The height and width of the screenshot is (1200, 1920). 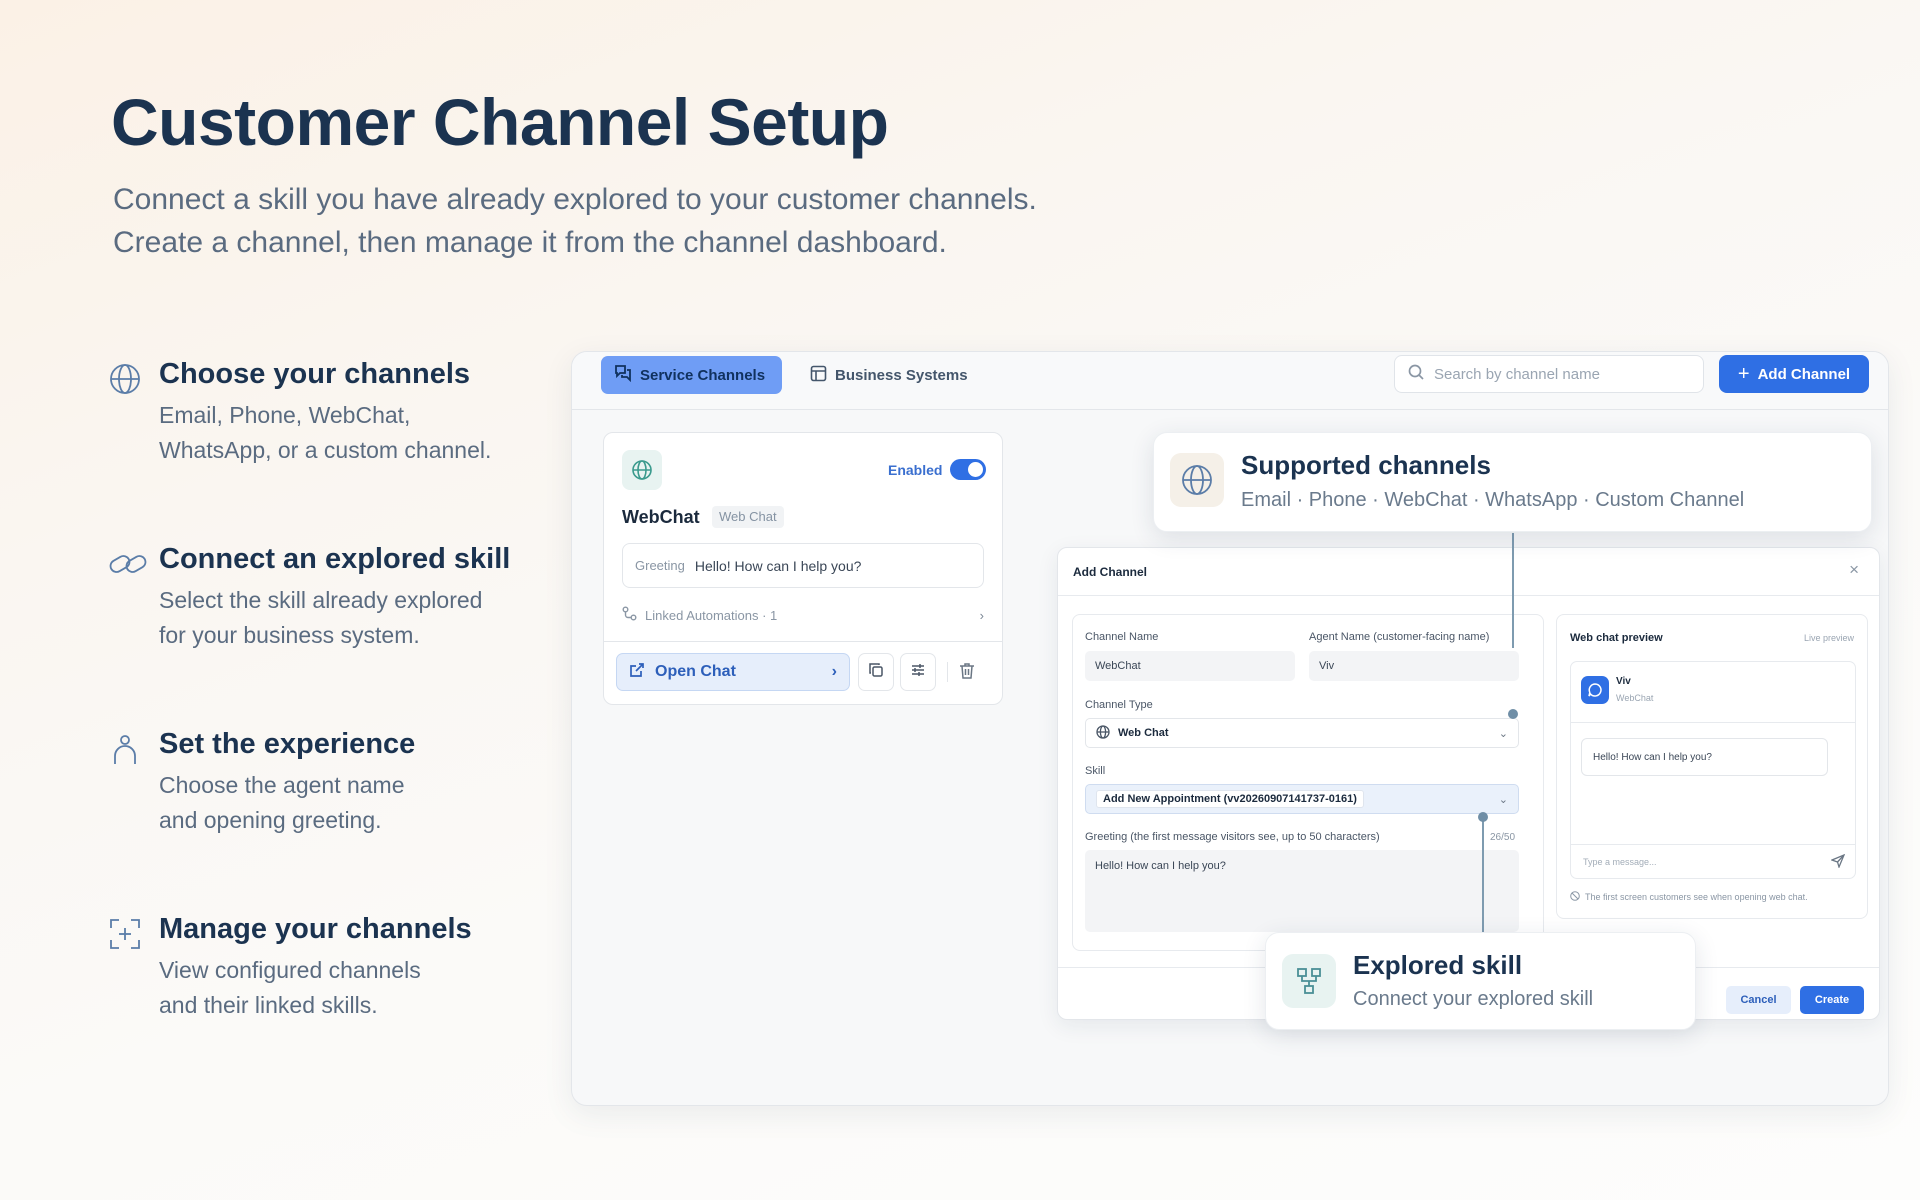 I want to click on skill-label: Skill, so click(x=1095, y=771).